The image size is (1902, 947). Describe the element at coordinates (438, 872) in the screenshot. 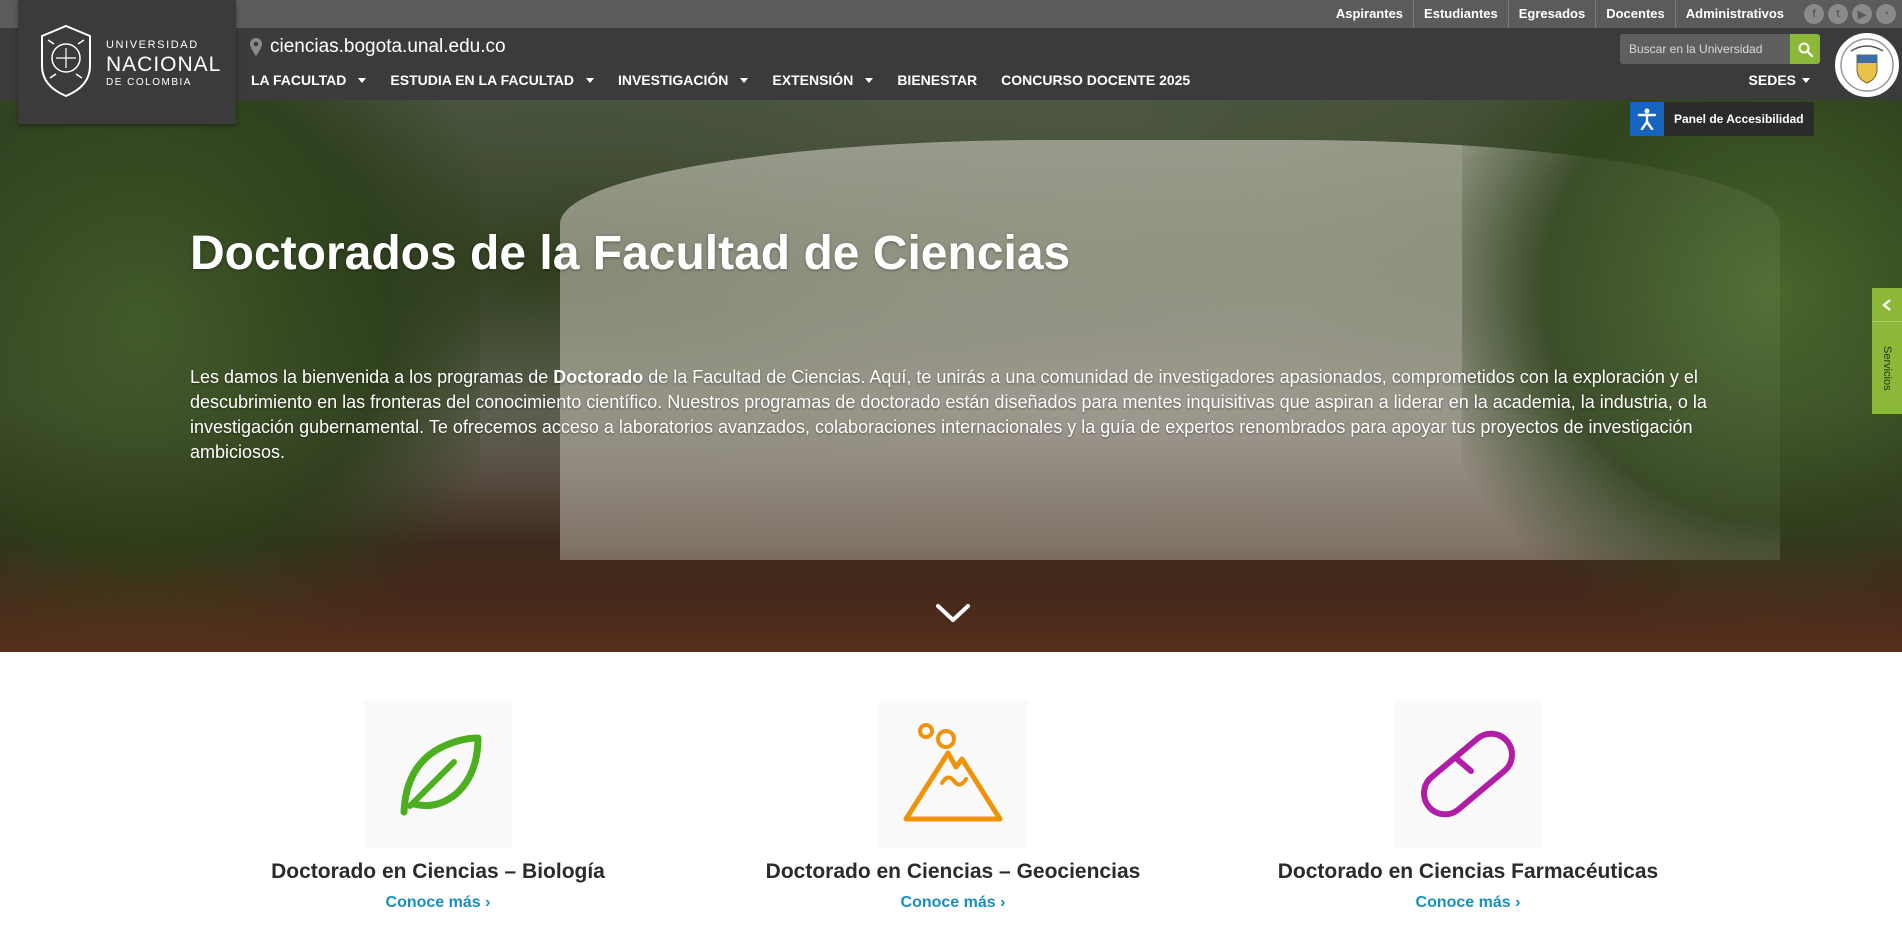

I see `program-title: Doctorado en Ciencias – Biología` at that location.